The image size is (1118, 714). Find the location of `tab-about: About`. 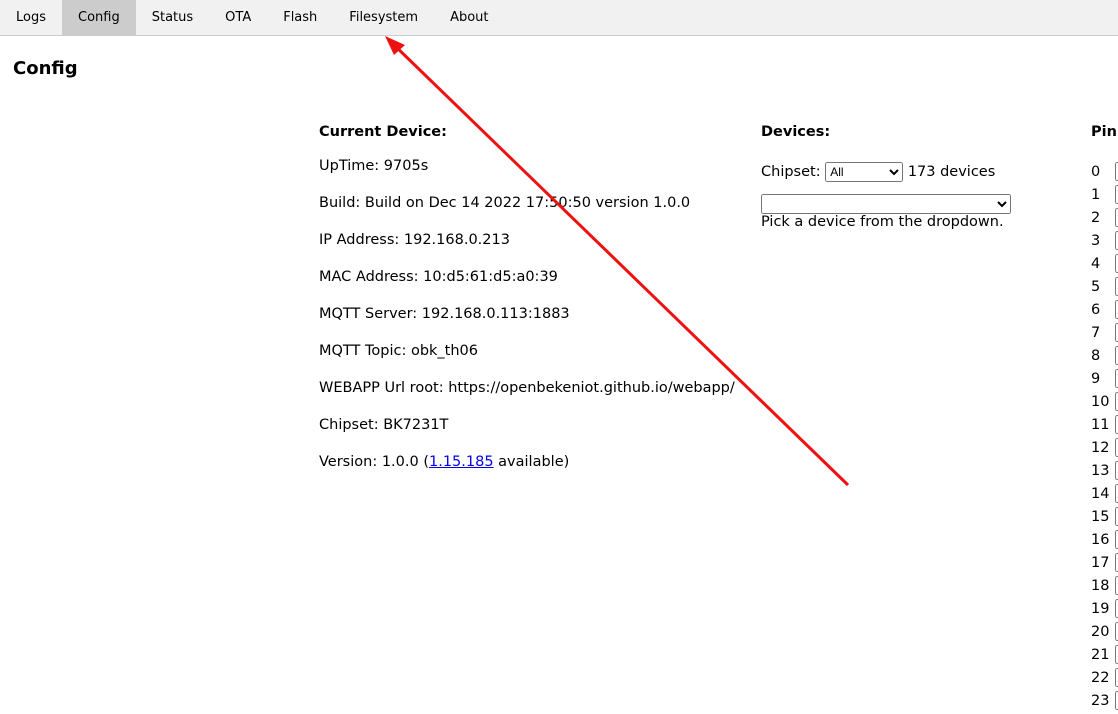

tab-about: About is located at coordinates (469, 17).